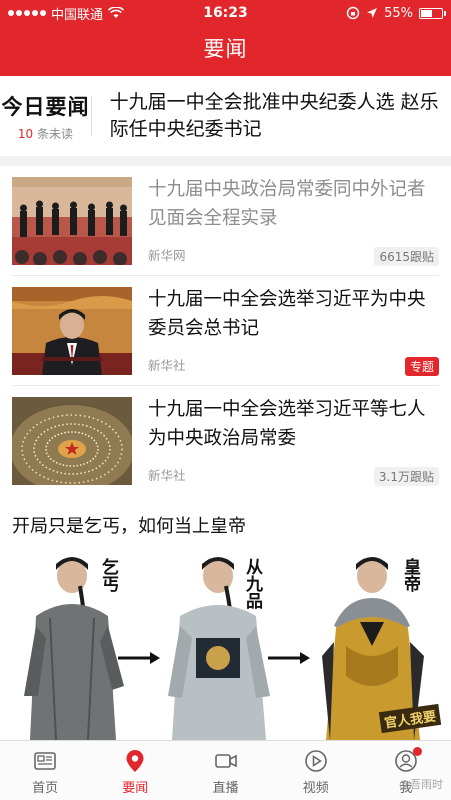 Image resolution: width=451 pixels, height=800 pixels. What do you see at coordinates (225, 761) in the screenshot?
I see `video-camera-icon` at bounding box center [225, 761].